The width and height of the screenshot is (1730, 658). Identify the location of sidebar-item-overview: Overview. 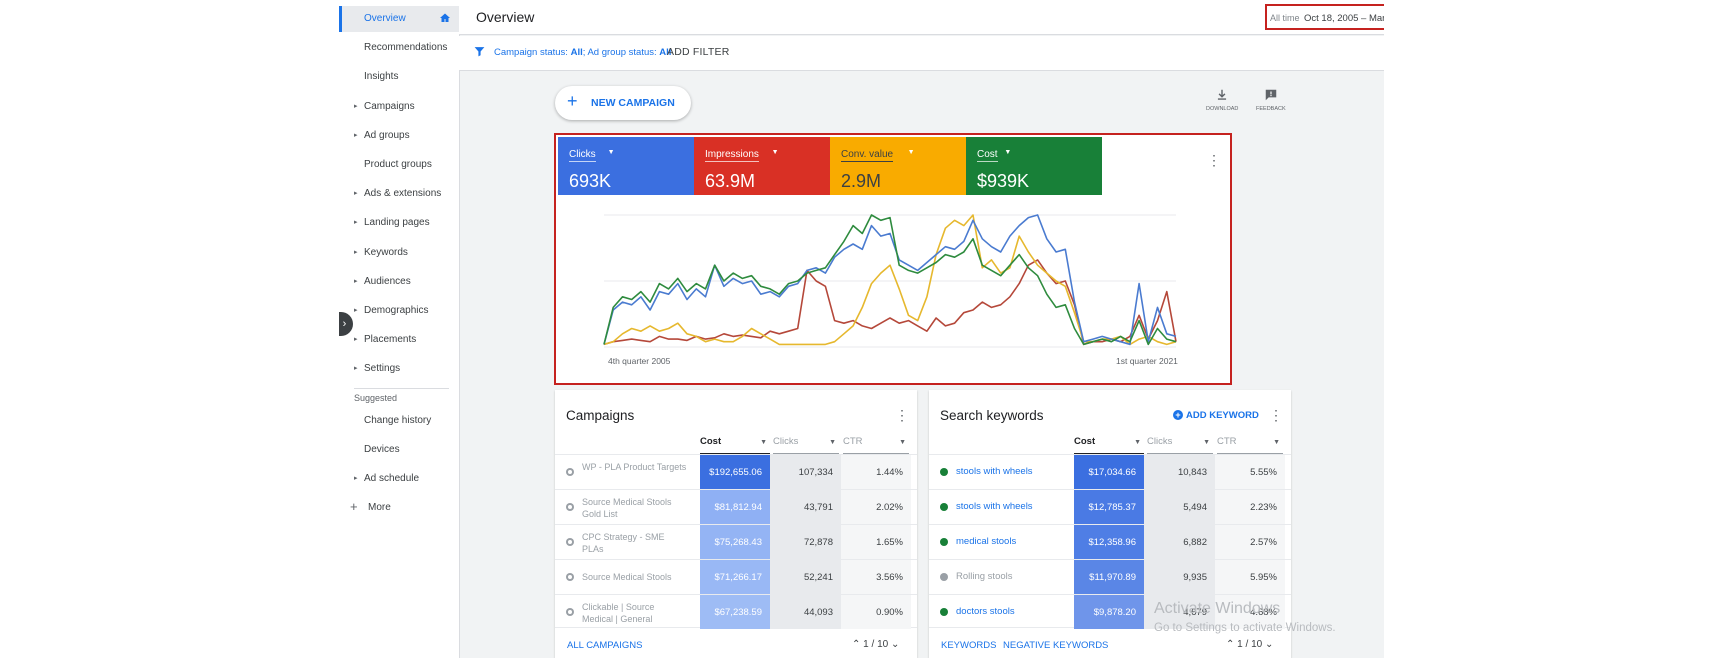
(399, 19).